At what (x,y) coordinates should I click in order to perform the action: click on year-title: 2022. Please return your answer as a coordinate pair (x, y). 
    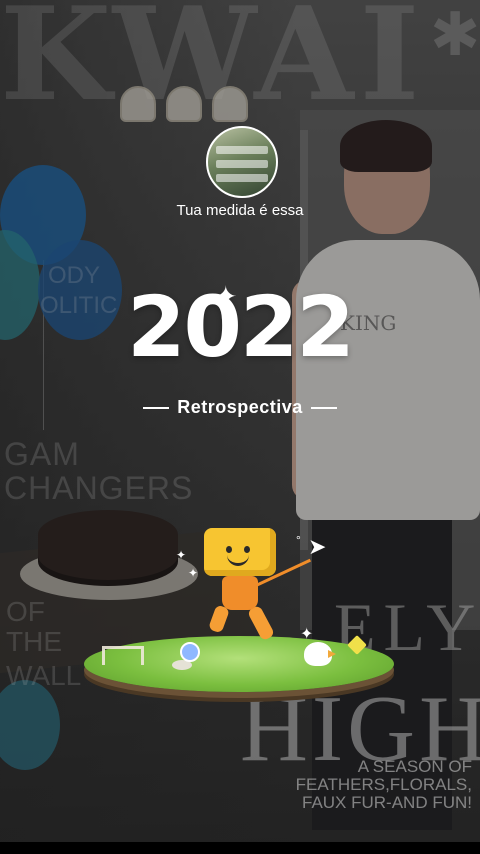
    Looking at the image, I should click on (241, 327).